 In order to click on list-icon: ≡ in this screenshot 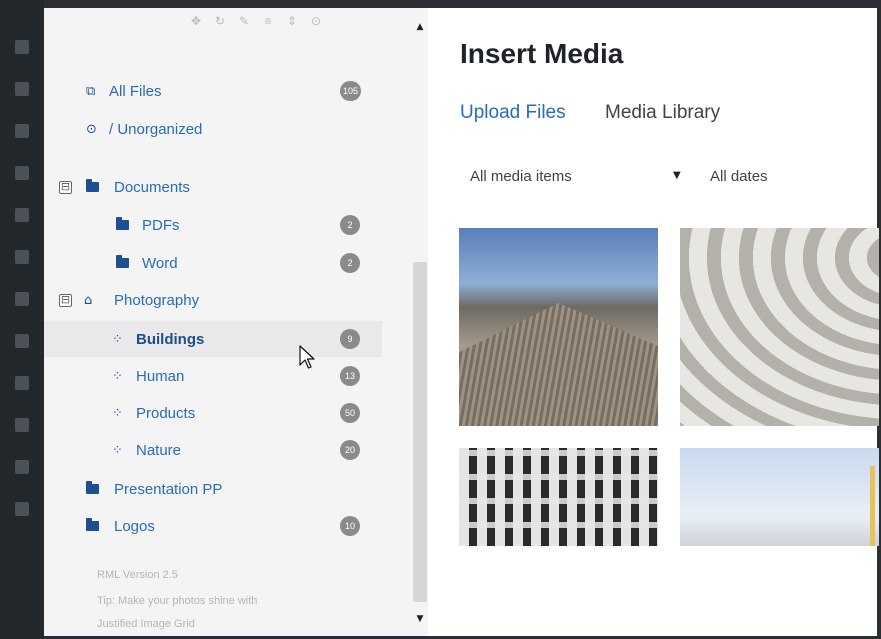, I will do `click(268, 21)`.